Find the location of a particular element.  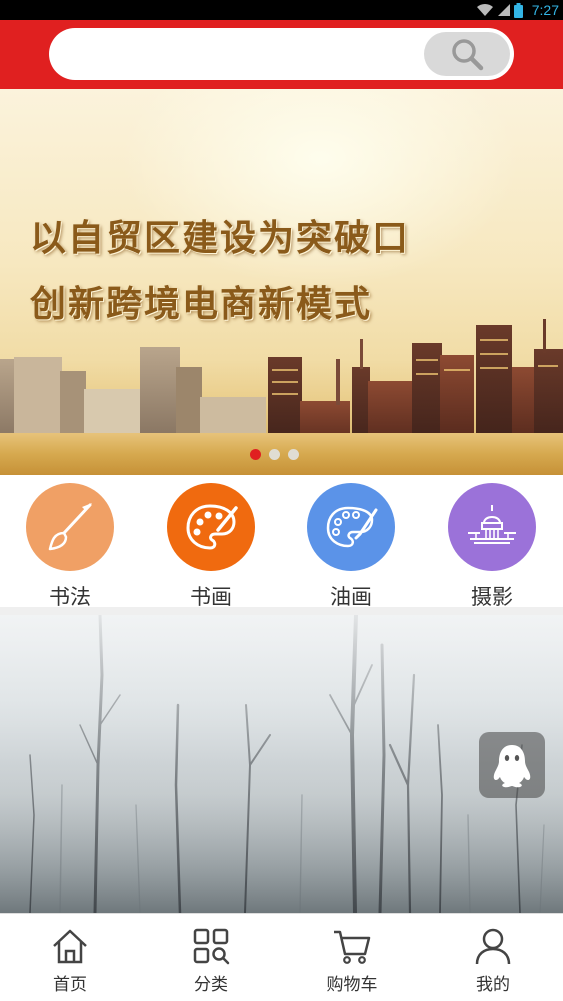

qq-chat-button is located at coordinates (512, 765).